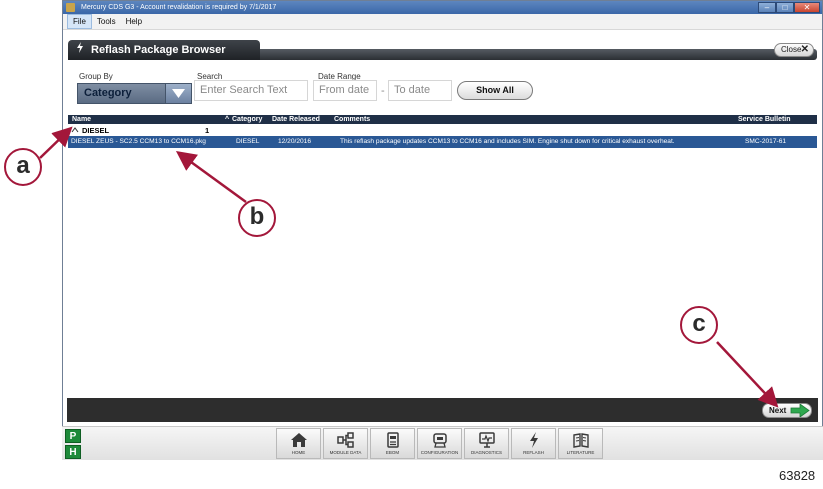 Image resolution: width=823 pixels, height=489 pixels. Describe the element at coordinates (747, 374) in the screenshot. I see `arrow-c` at that location.